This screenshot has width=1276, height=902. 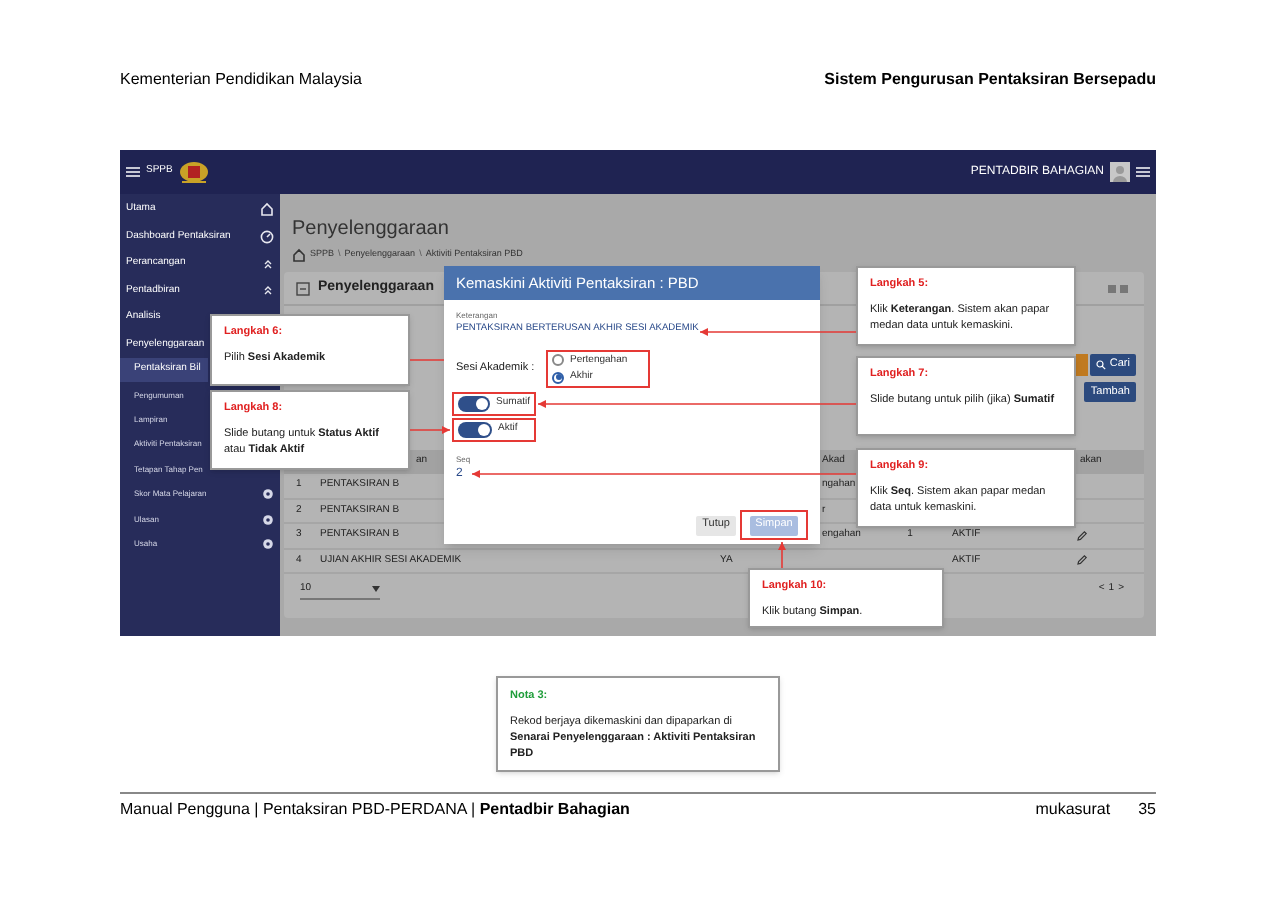 I want to click on panel-controls-icon, so click(x=1120, y=288).